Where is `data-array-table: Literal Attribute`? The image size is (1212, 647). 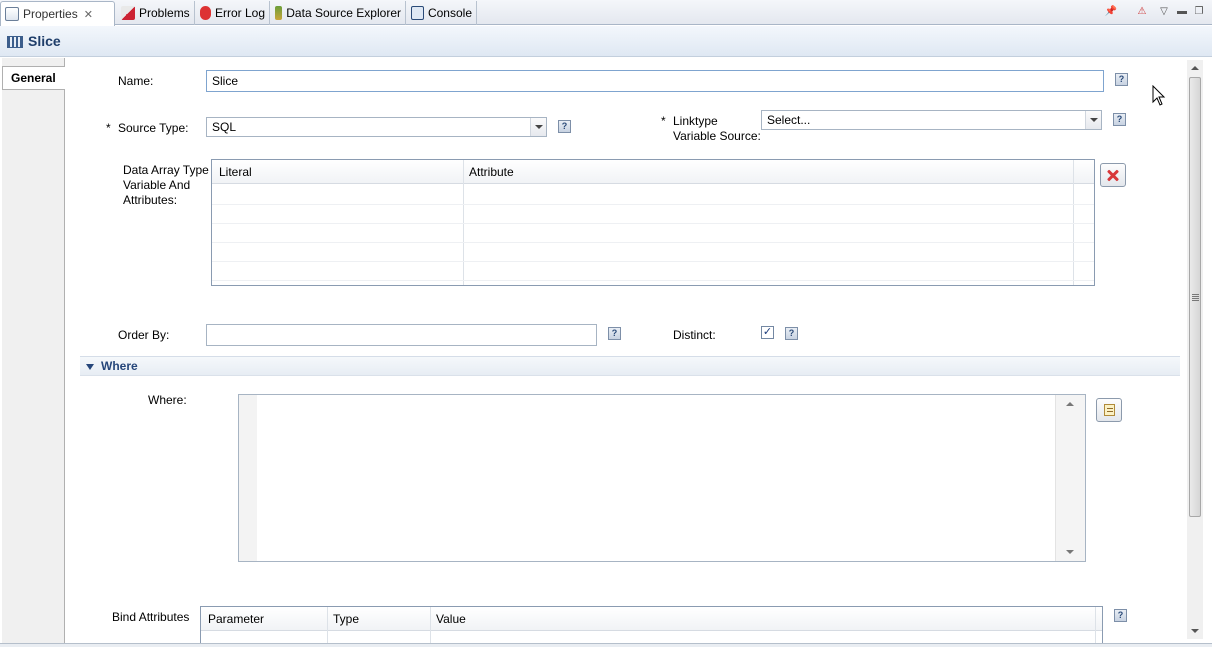 data-array-table: Literal Attribute is located at coordinates (653, 222).